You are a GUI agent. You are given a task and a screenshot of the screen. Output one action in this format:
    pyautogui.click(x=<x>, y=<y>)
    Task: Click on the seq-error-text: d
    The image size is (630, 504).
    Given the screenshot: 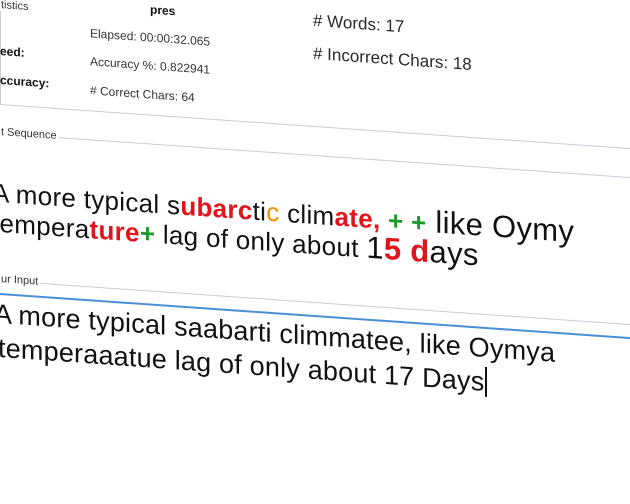 What is the action you would take?
    pyautogui.click(x=420, y=251)
    